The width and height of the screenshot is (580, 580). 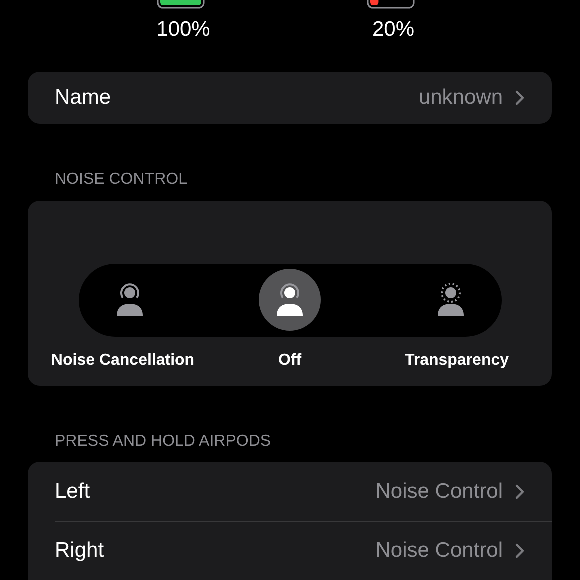 What do you see at coordinates (393, 30) in the screenshot?
I see `battery-percentage: 20%` at bounding box center [393, 30].